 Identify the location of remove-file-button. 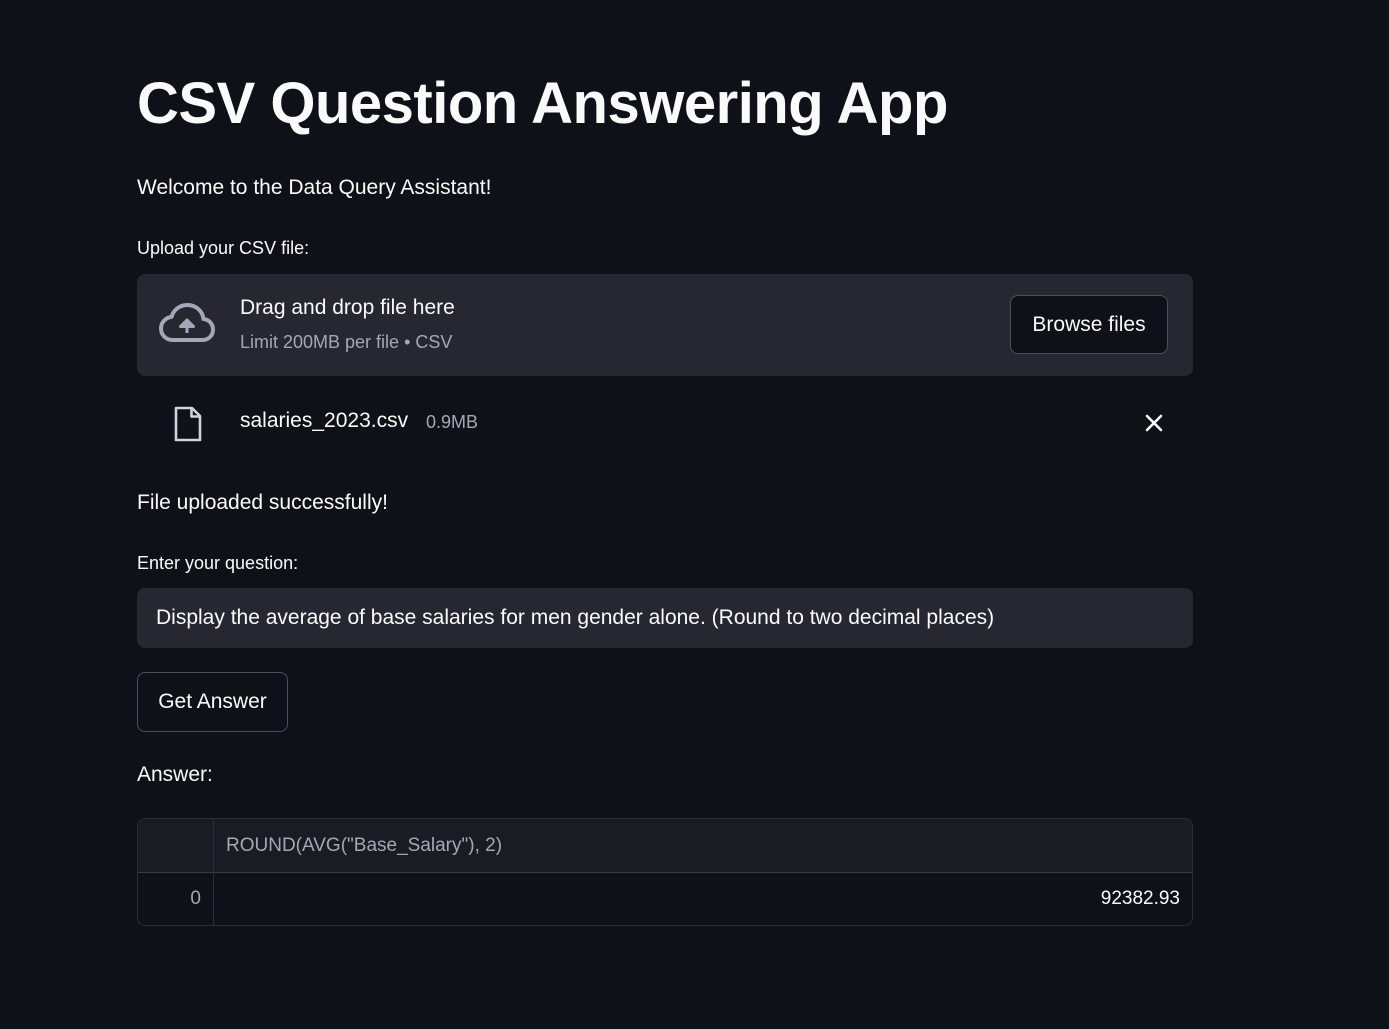
(1154, 423).